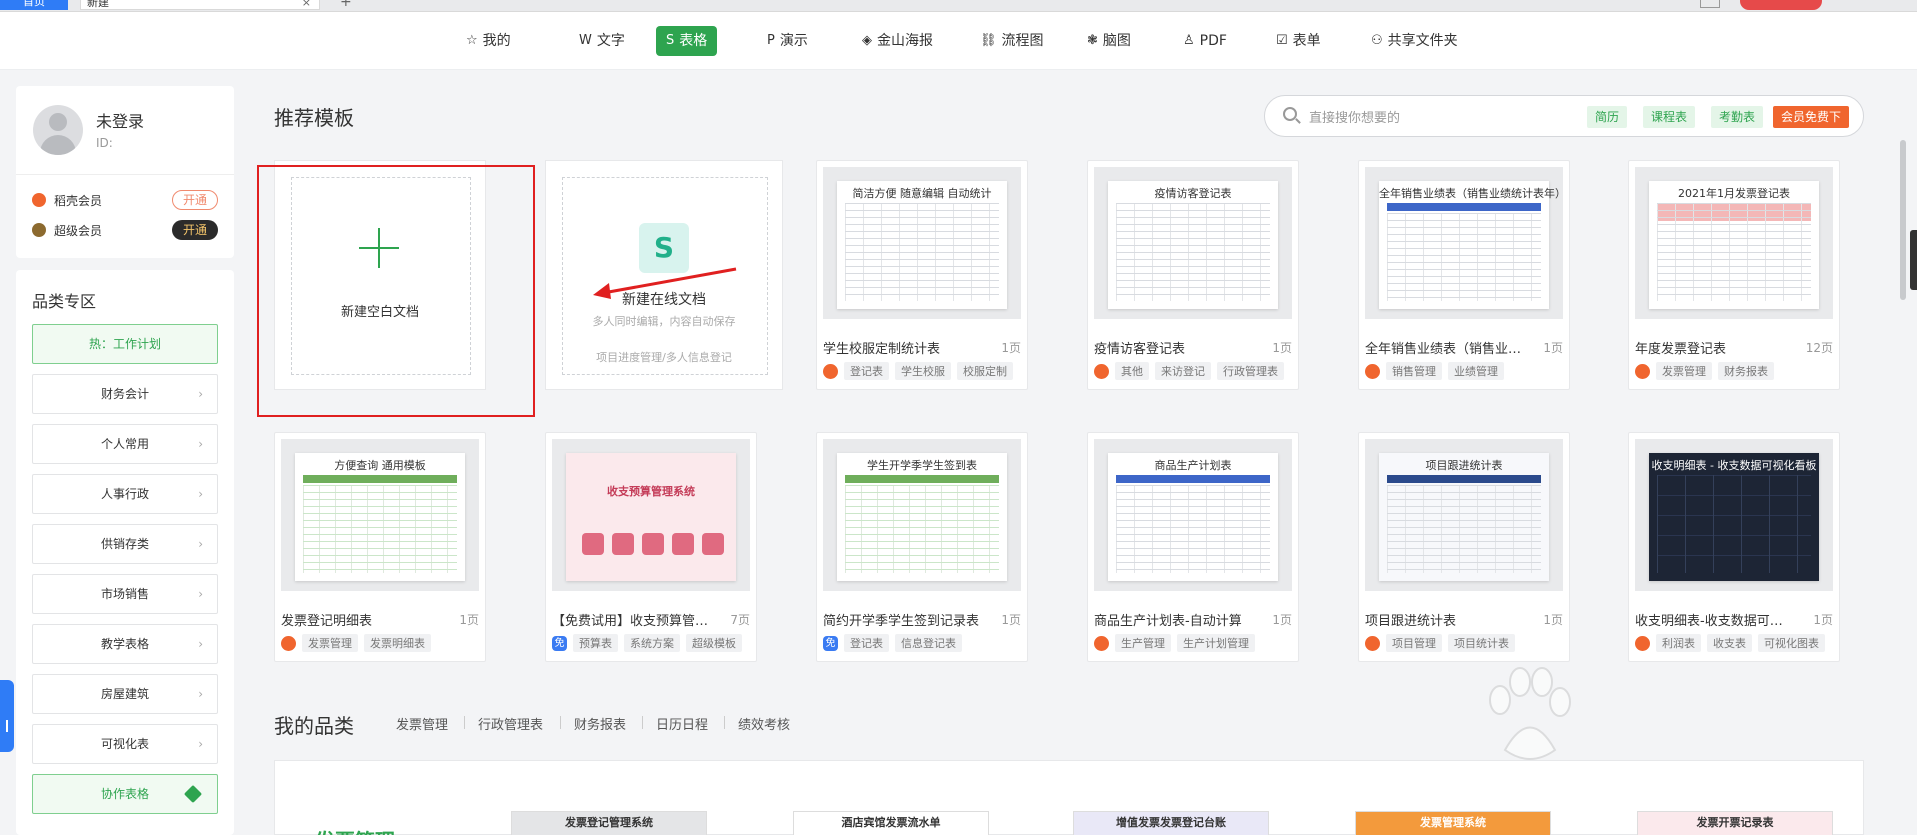  I want to click on template-card: 学生开学季学生签到表 简约开学季学生签到记录表 1页免登记表 信息登记表, so click(922, 547).